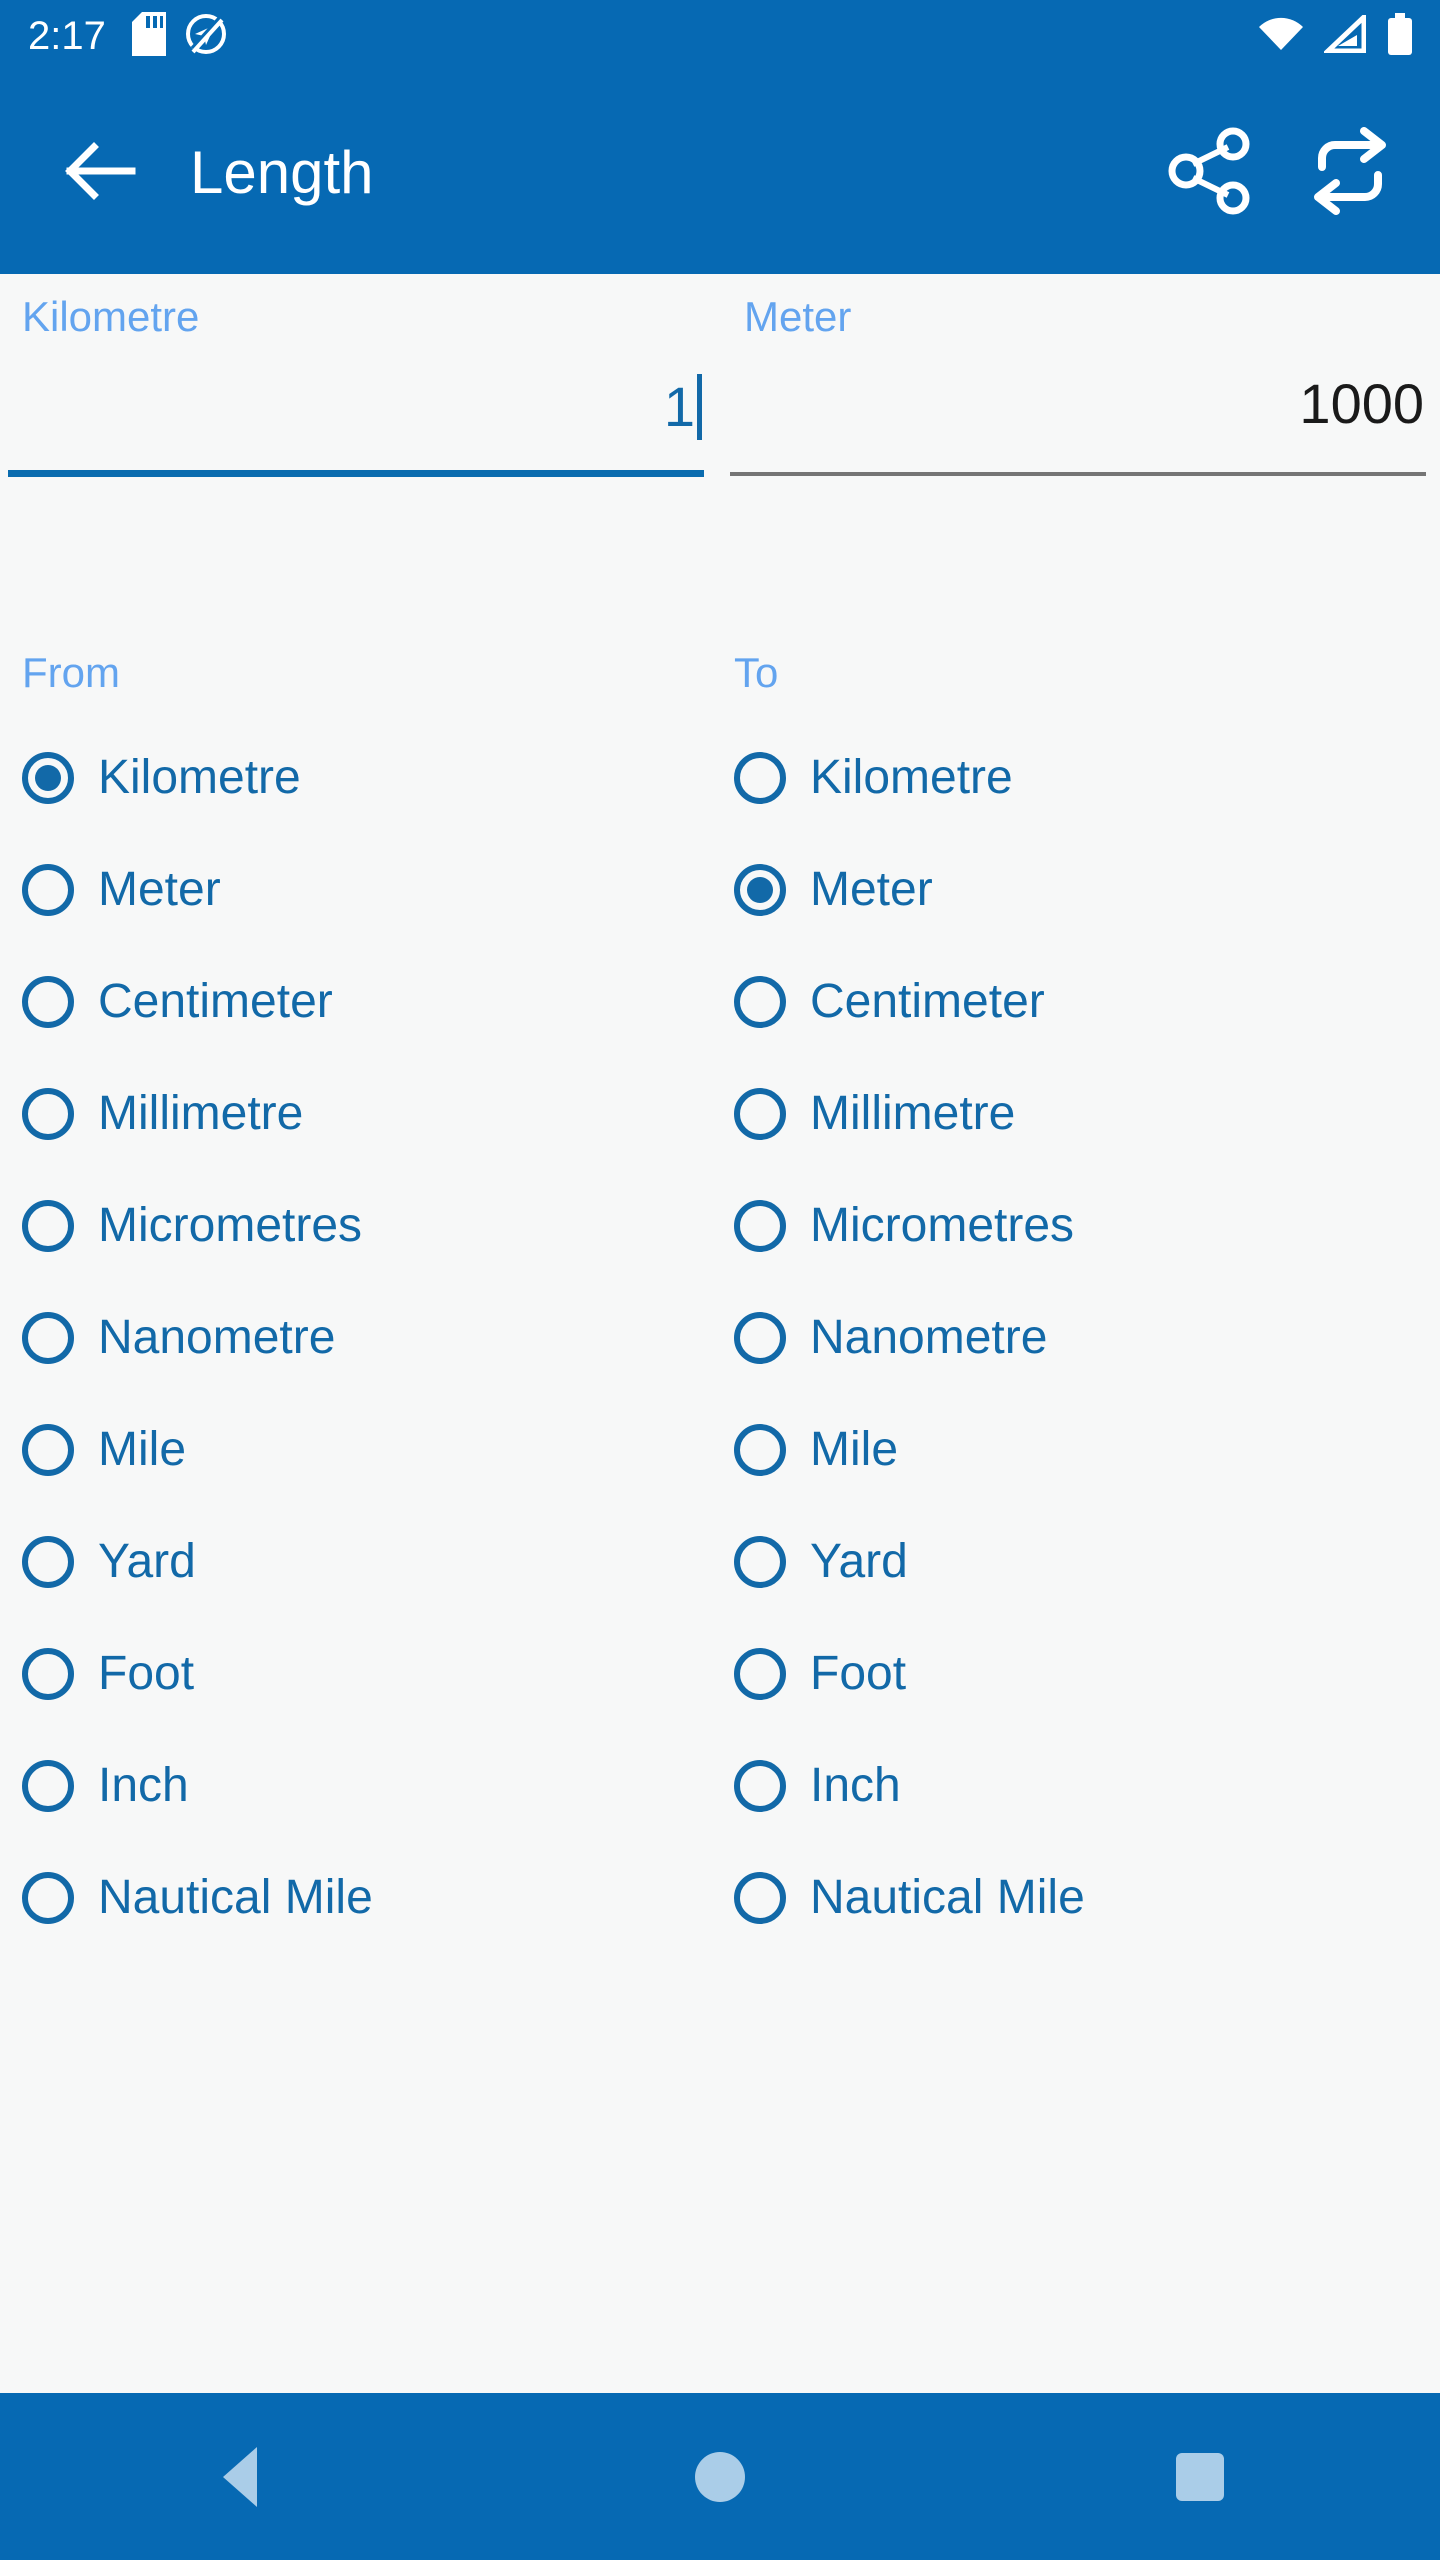  I want to click on app-bar: Length, so click(720, 173).